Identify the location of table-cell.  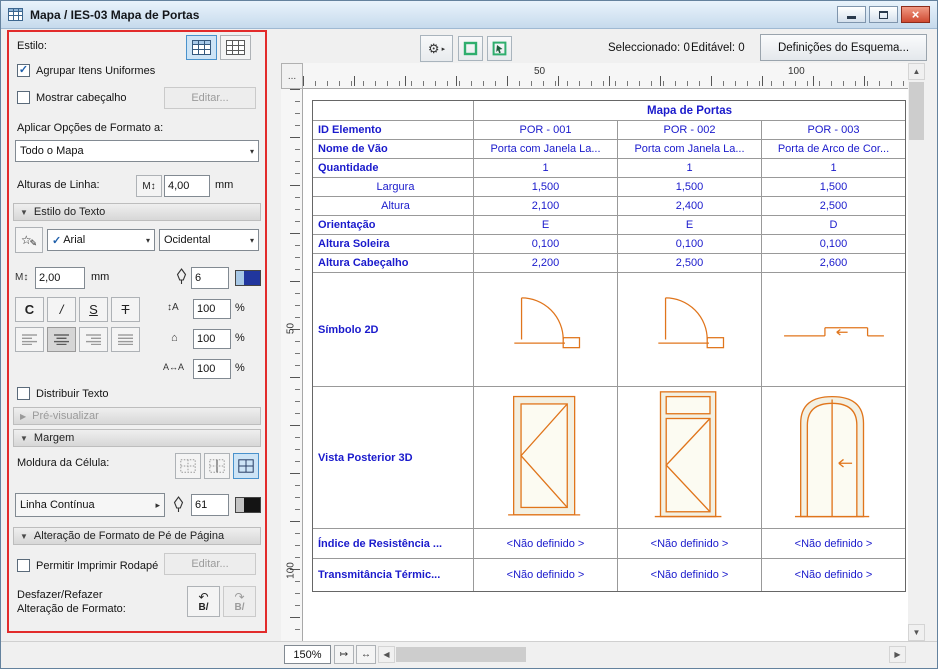
(393, 111).